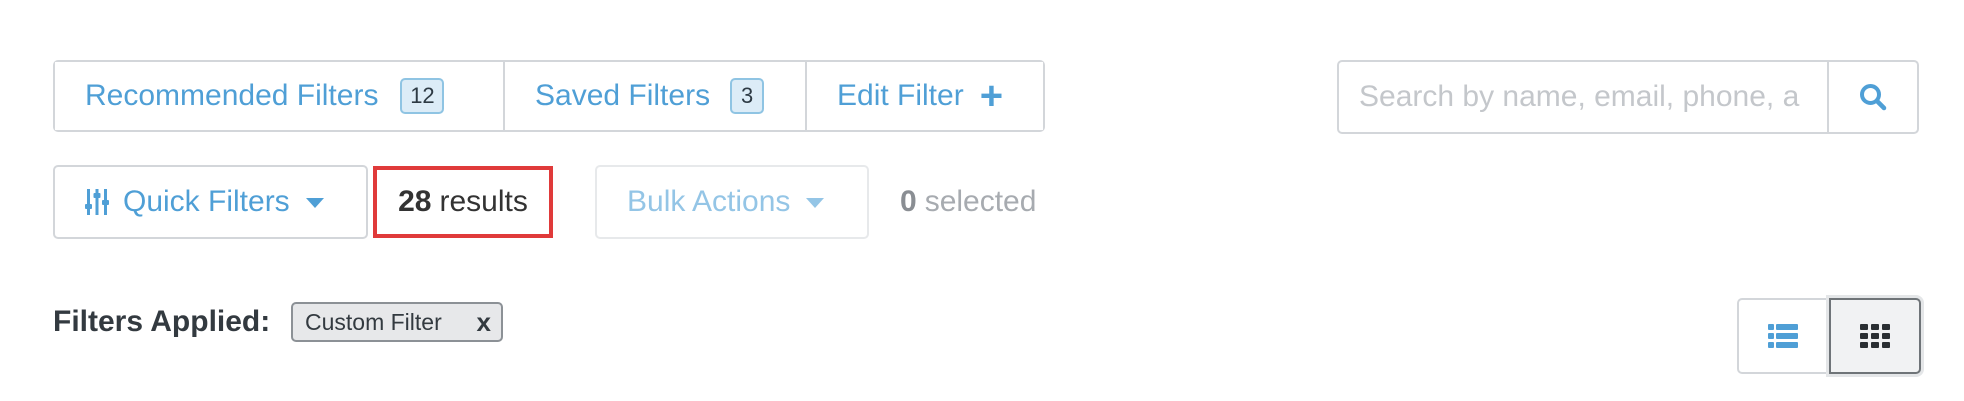  What do you see at coordinates (232, 95) in the screenshot?
I see `recommended-filters-label: Recommended Filters` at bounding box center [232, 95].